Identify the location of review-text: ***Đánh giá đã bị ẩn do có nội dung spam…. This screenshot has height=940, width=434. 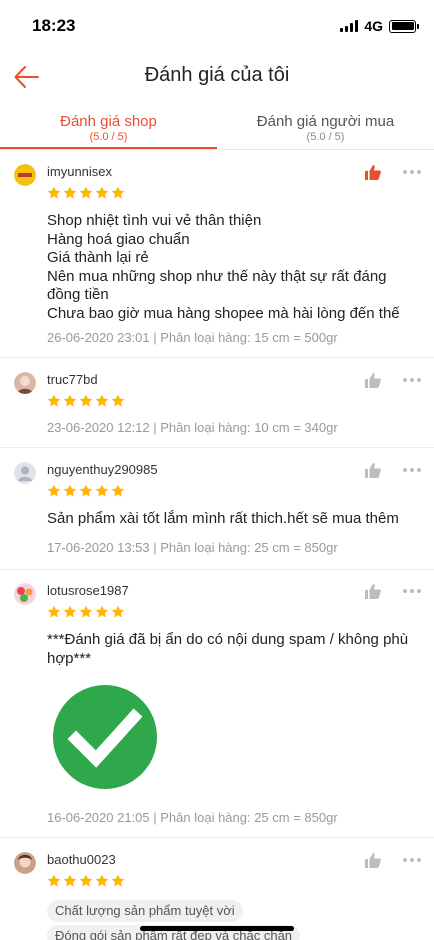
(228, 649).